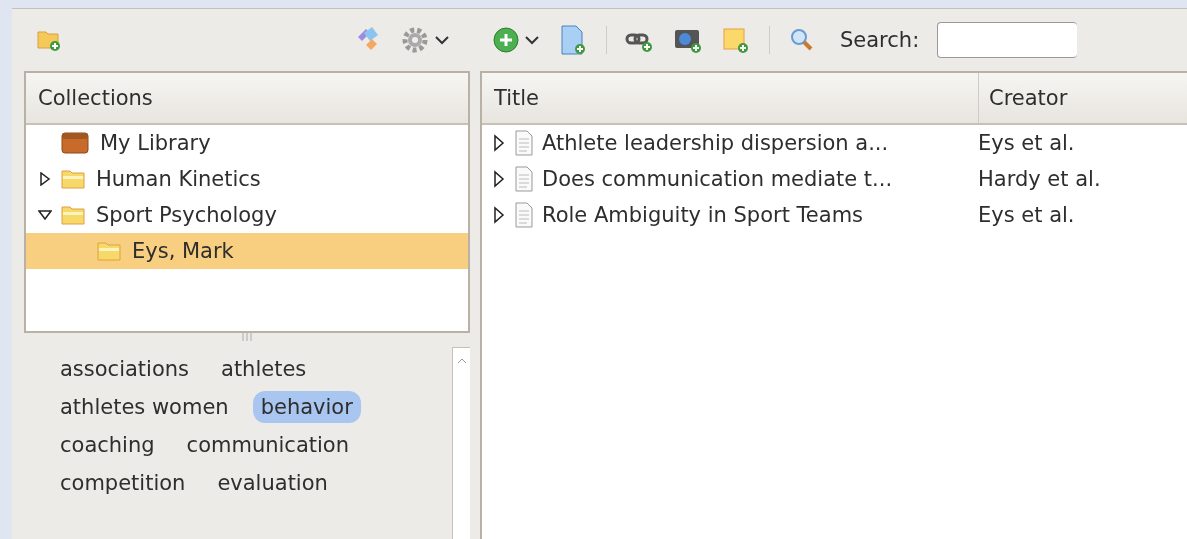  I want to click on new-item-menu-button, so click(516, 40).